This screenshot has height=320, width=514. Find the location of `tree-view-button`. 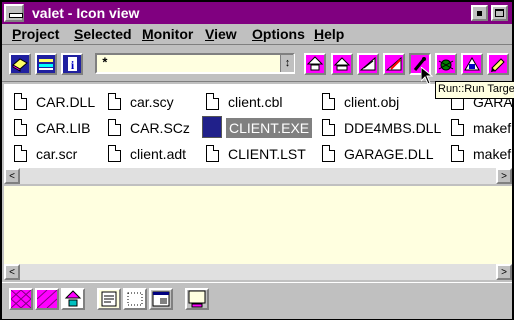

tree-view-button is located at coordinates (73, 299).